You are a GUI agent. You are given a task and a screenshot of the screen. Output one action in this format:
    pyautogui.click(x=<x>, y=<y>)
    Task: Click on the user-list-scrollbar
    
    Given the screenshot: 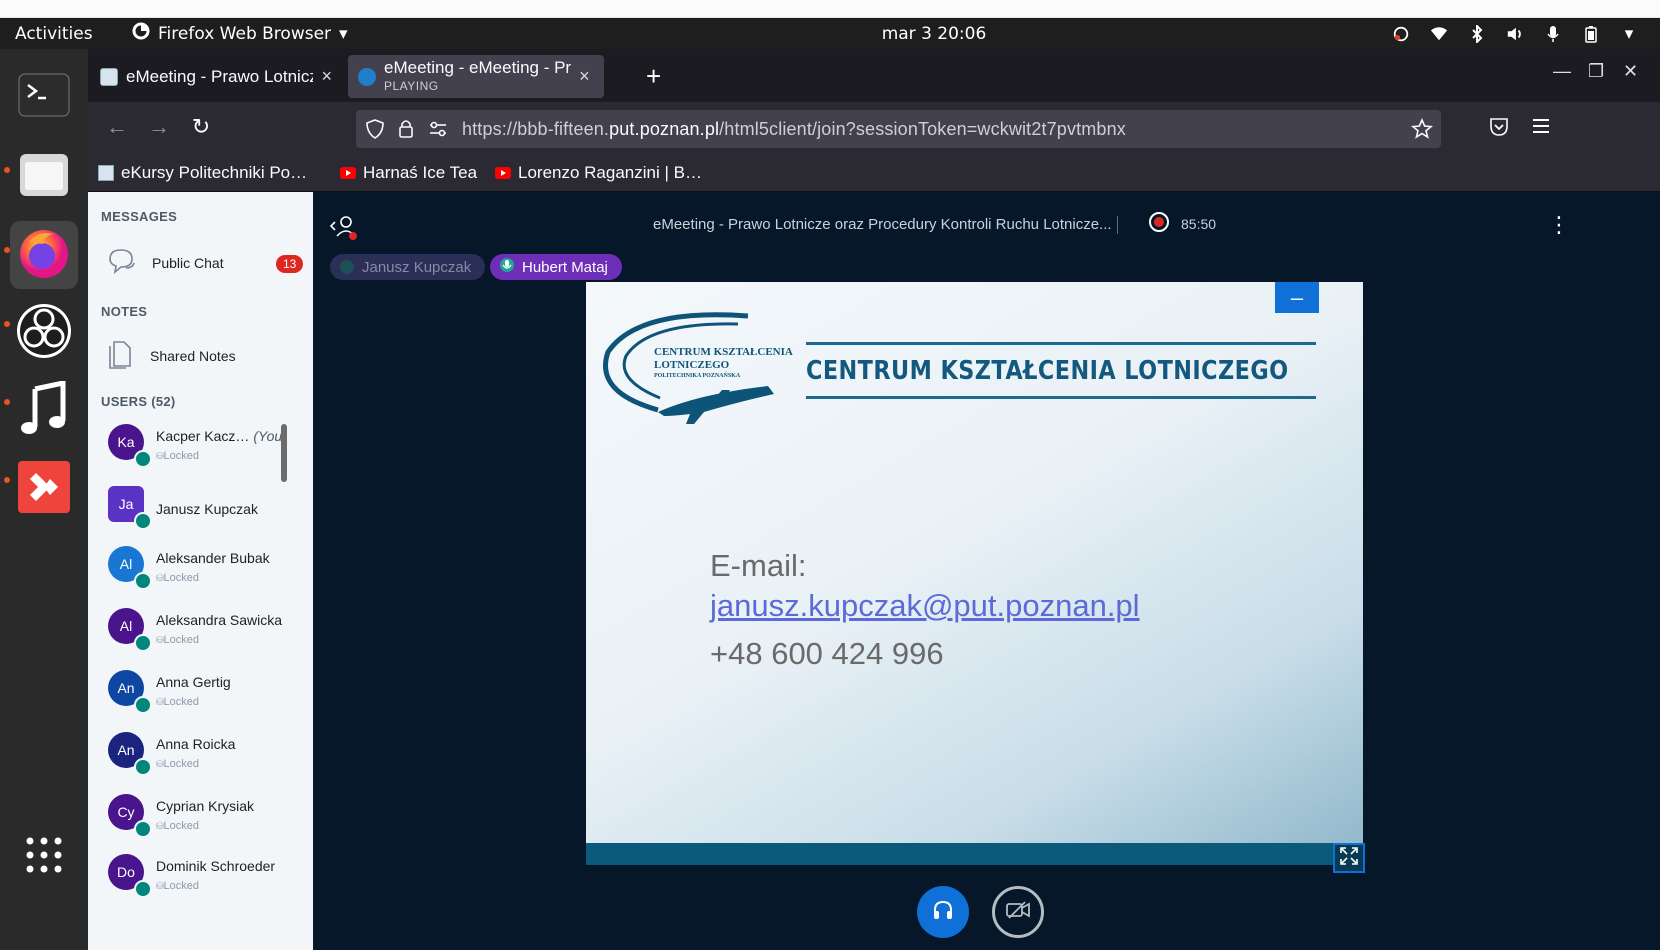 What is the action you would take?
    pyautogui.click(x=284, y=453)
    